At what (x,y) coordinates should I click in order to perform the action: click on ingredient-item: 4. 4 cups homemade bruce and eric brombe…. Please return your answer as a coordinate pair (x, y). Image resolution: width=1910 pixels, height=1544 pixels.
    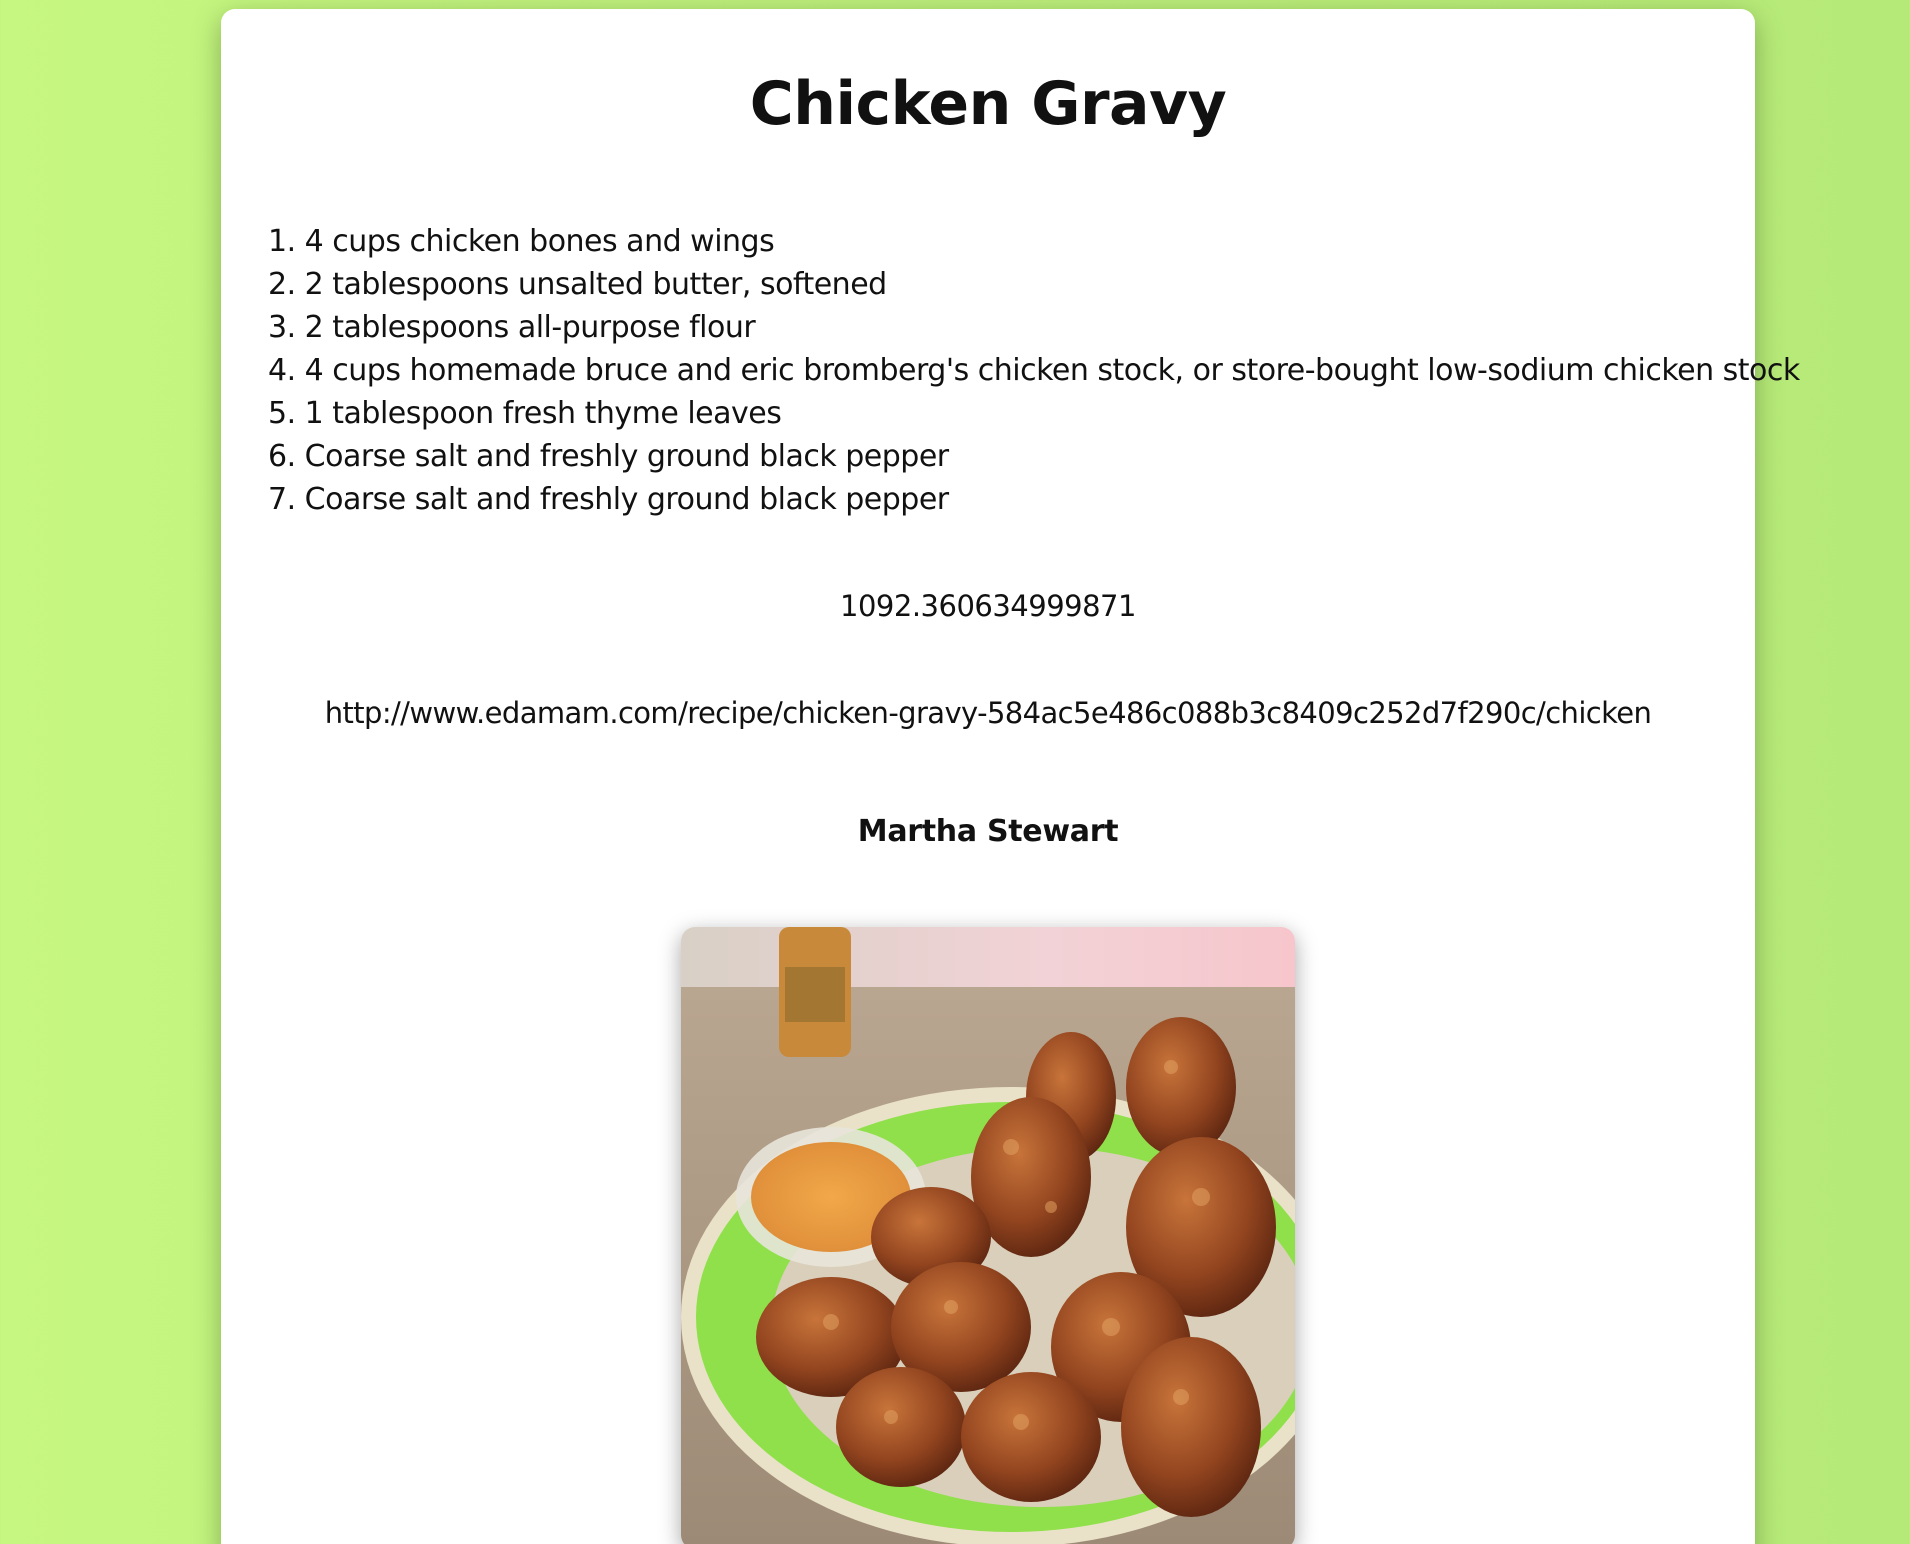
    Looking at the image, I should click on (1034, 370).